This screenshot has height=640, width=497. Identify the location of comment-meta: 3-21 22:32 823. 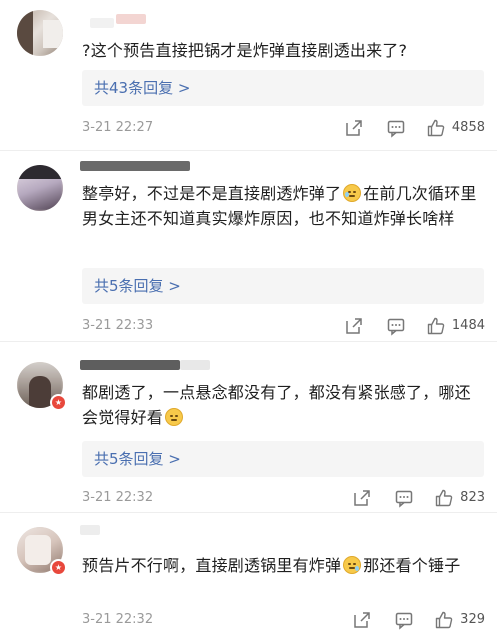
(283, 498).